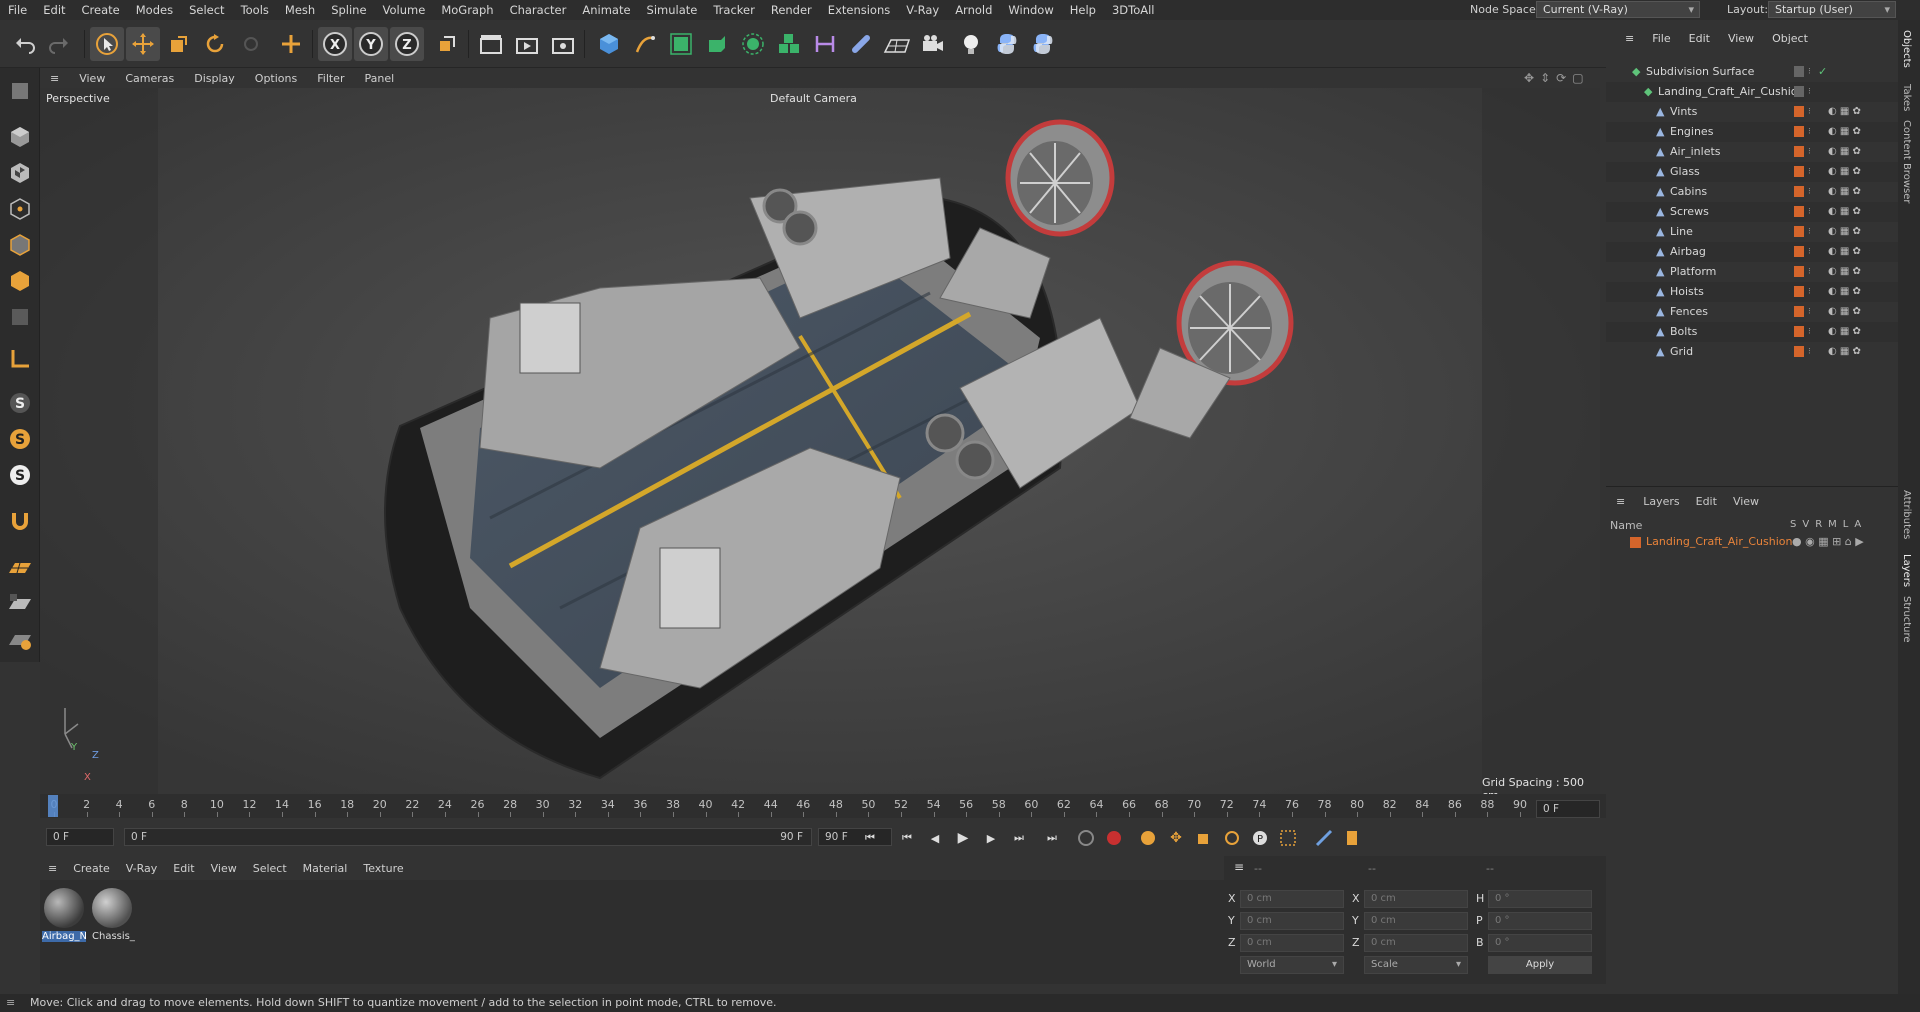 The image size is (1920, 1012). What do you see at coordinates (789, 44) in the screenshot?
I see `mograph-button` at bounding box center [789, 44].